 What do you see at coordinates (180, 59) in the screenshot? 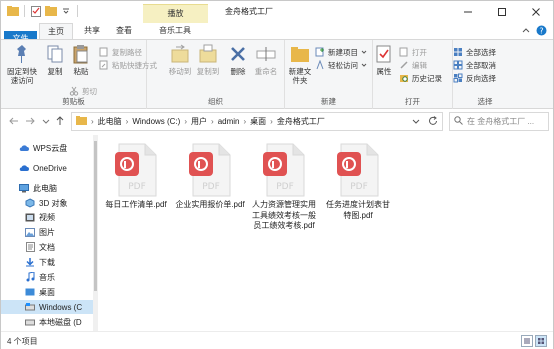
I see `move-to-button: 移动到` at bounding box center [180, 59].